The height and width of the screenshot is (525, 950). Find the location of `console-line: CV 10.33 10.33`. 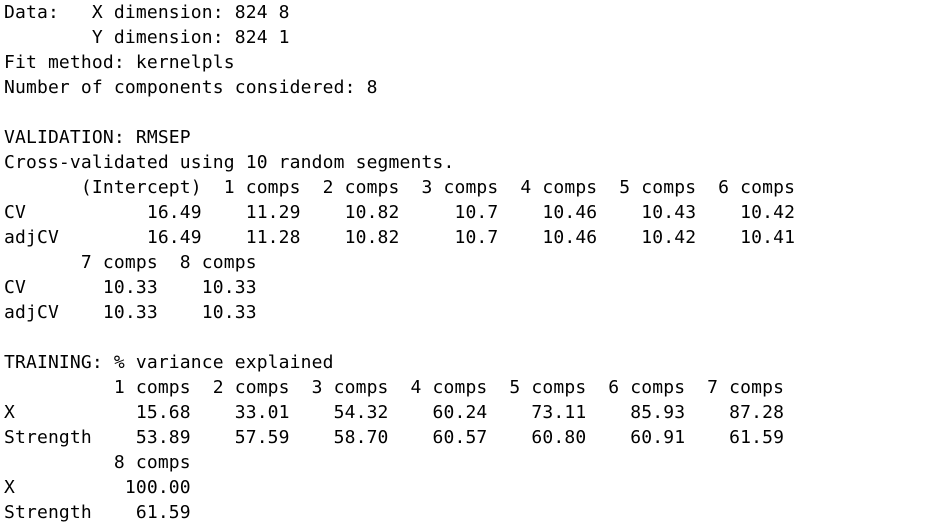

console-line: CV 10.33 10.33 is located at coordinates (130, 287).